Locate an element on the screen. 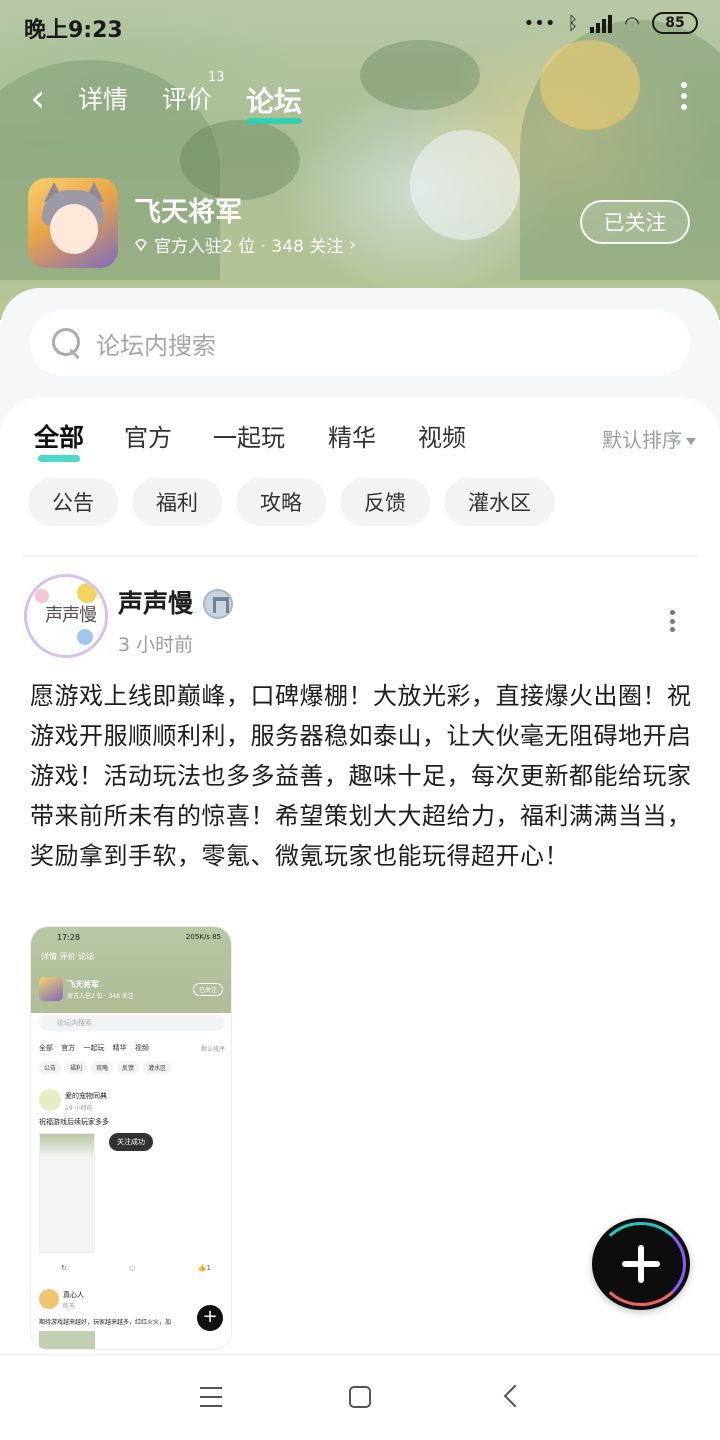 The image size is (720, 1440). tree-art is located at coordinates (240, 160).